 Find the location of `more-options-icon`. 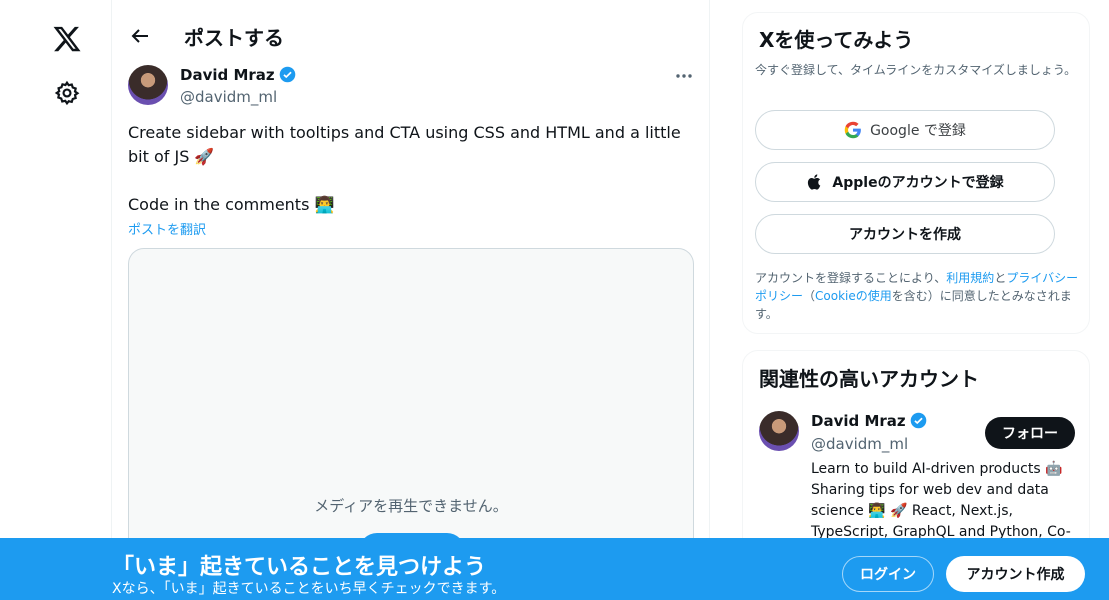

more-options-icon is located at coordinates (684, 76).